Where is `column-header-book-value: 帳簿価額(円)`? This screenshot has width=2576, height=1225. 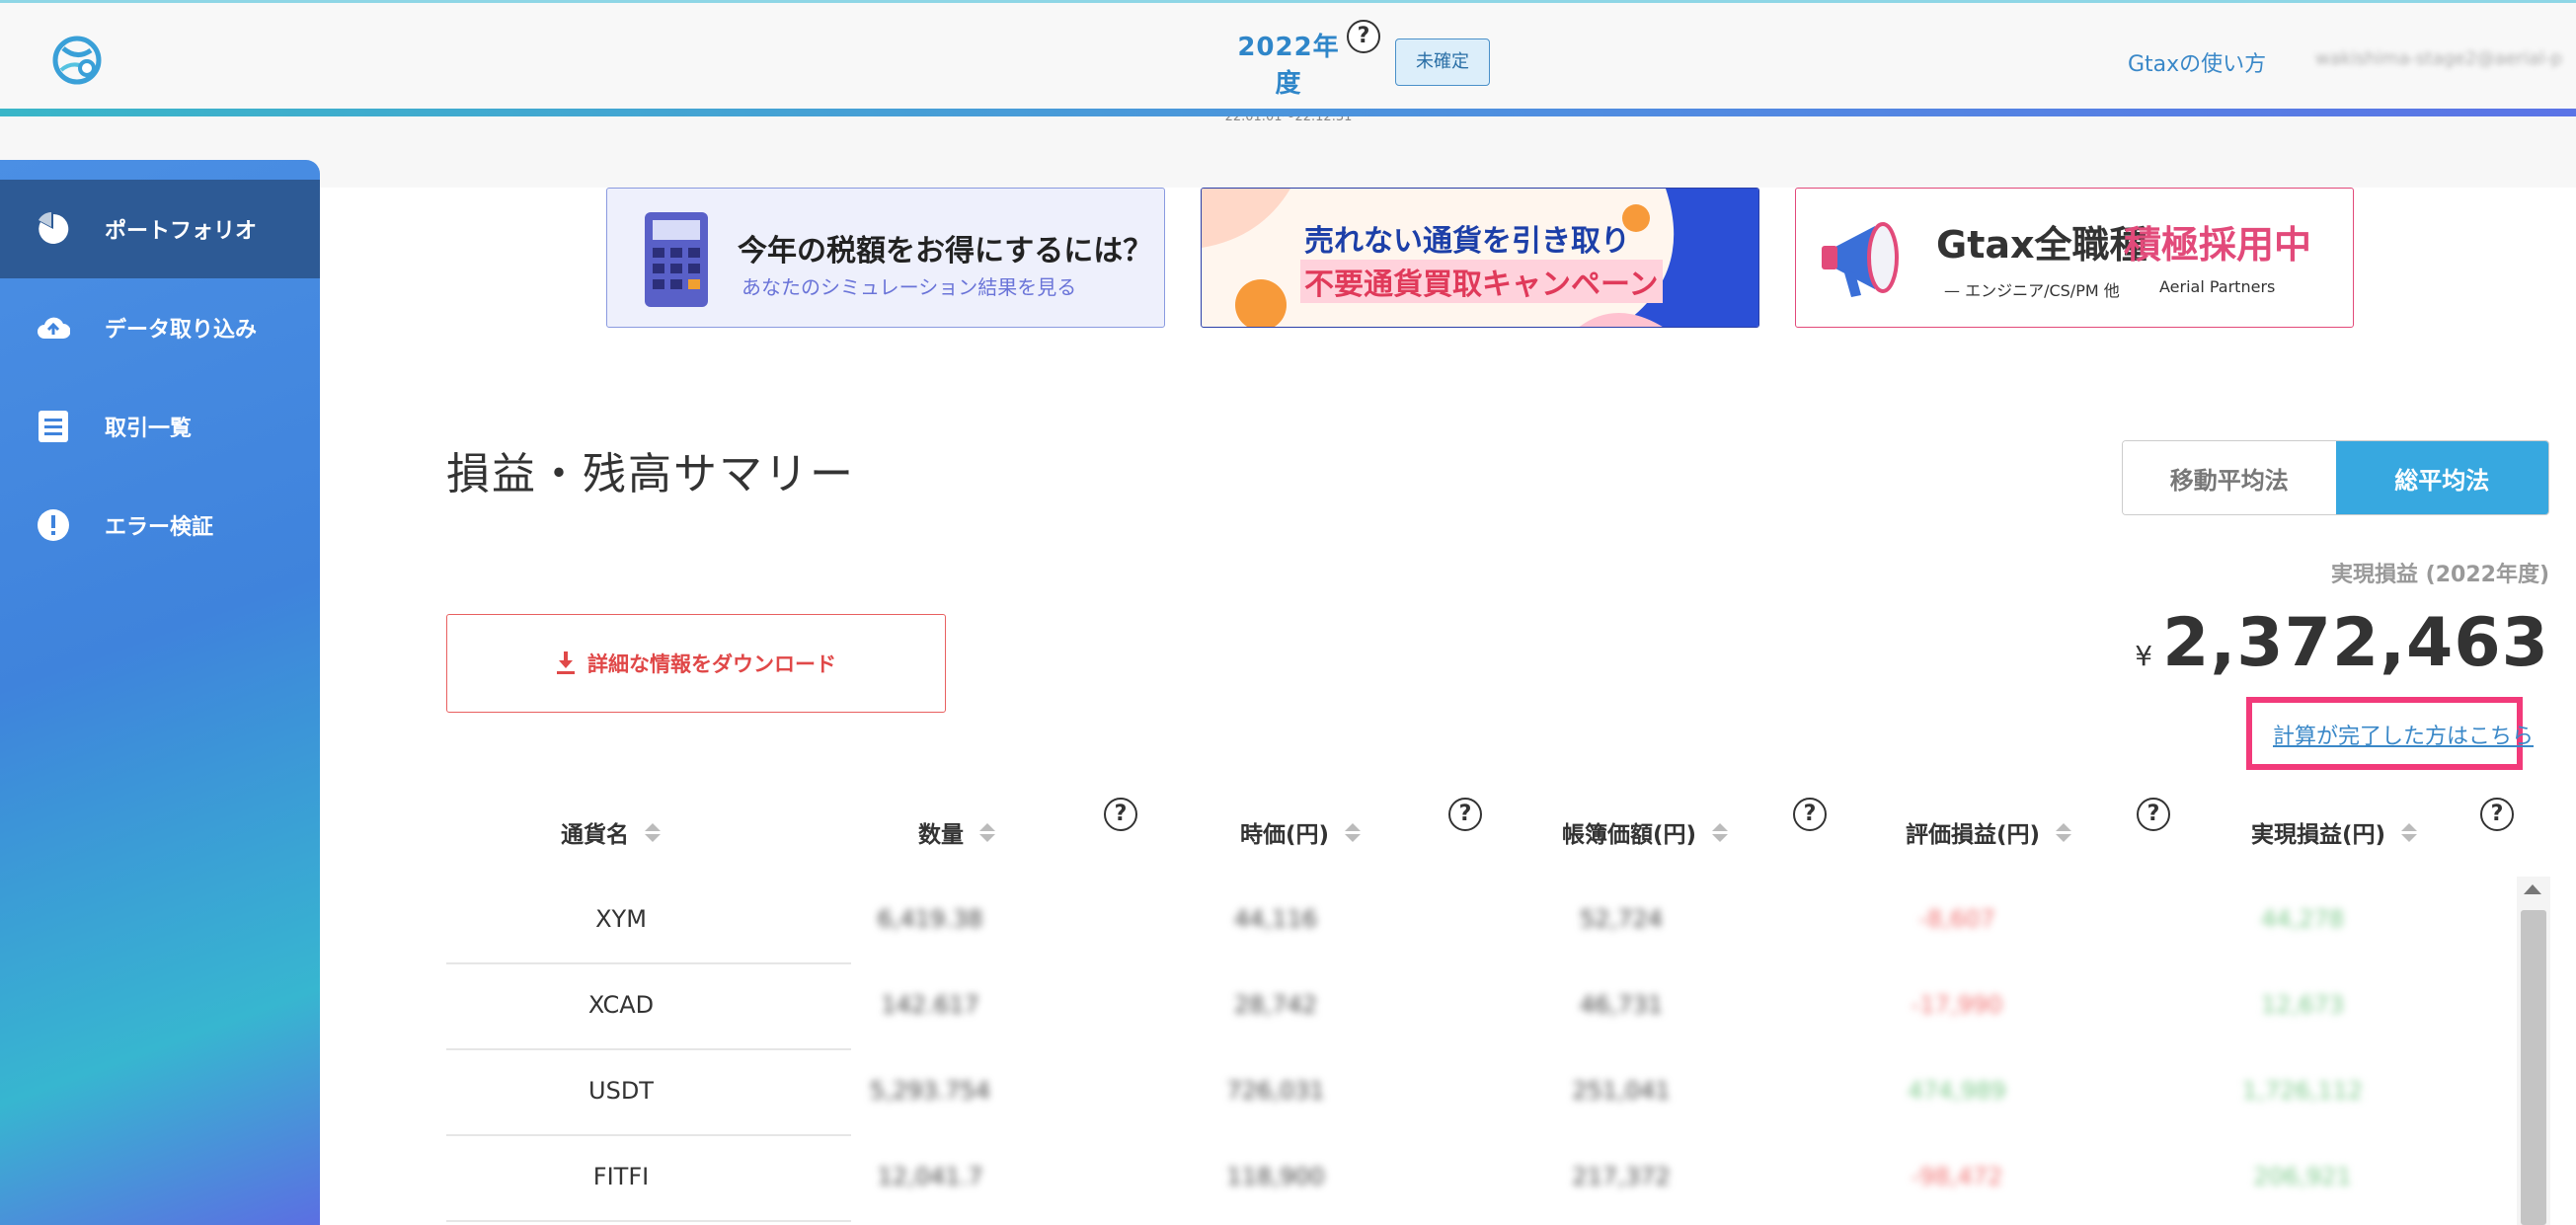
column-header-book-value: 帳簿価額(円) is located at coordinates (1645, 832).